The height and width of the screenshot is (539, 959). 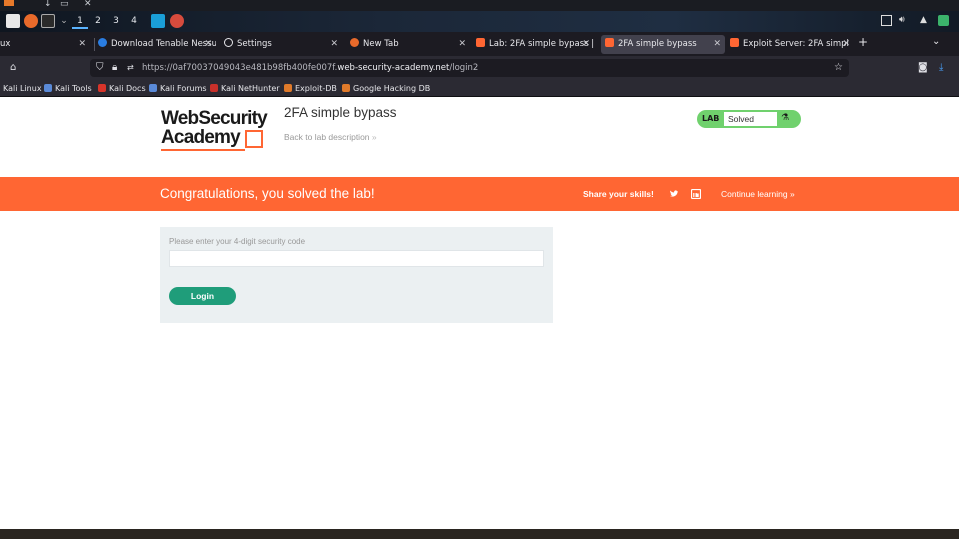 What do you see at coordinates (410, 44) in the screenshot?
I see `tab-new-tab: New Tab ✕` at bounding box center [410, 44].